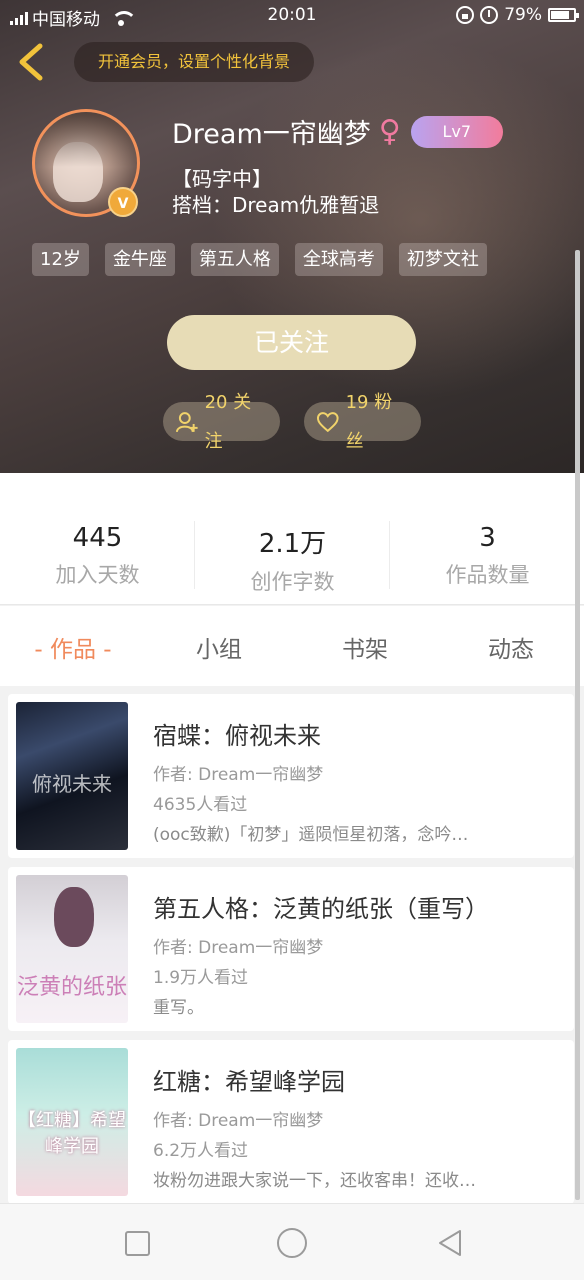 Image resolution: width=584 pixels, height=1280 pixels. I want to click on profile-stats: 445 加入天数 2.1万 创作字数 3 作品数量, so click(292, 539).